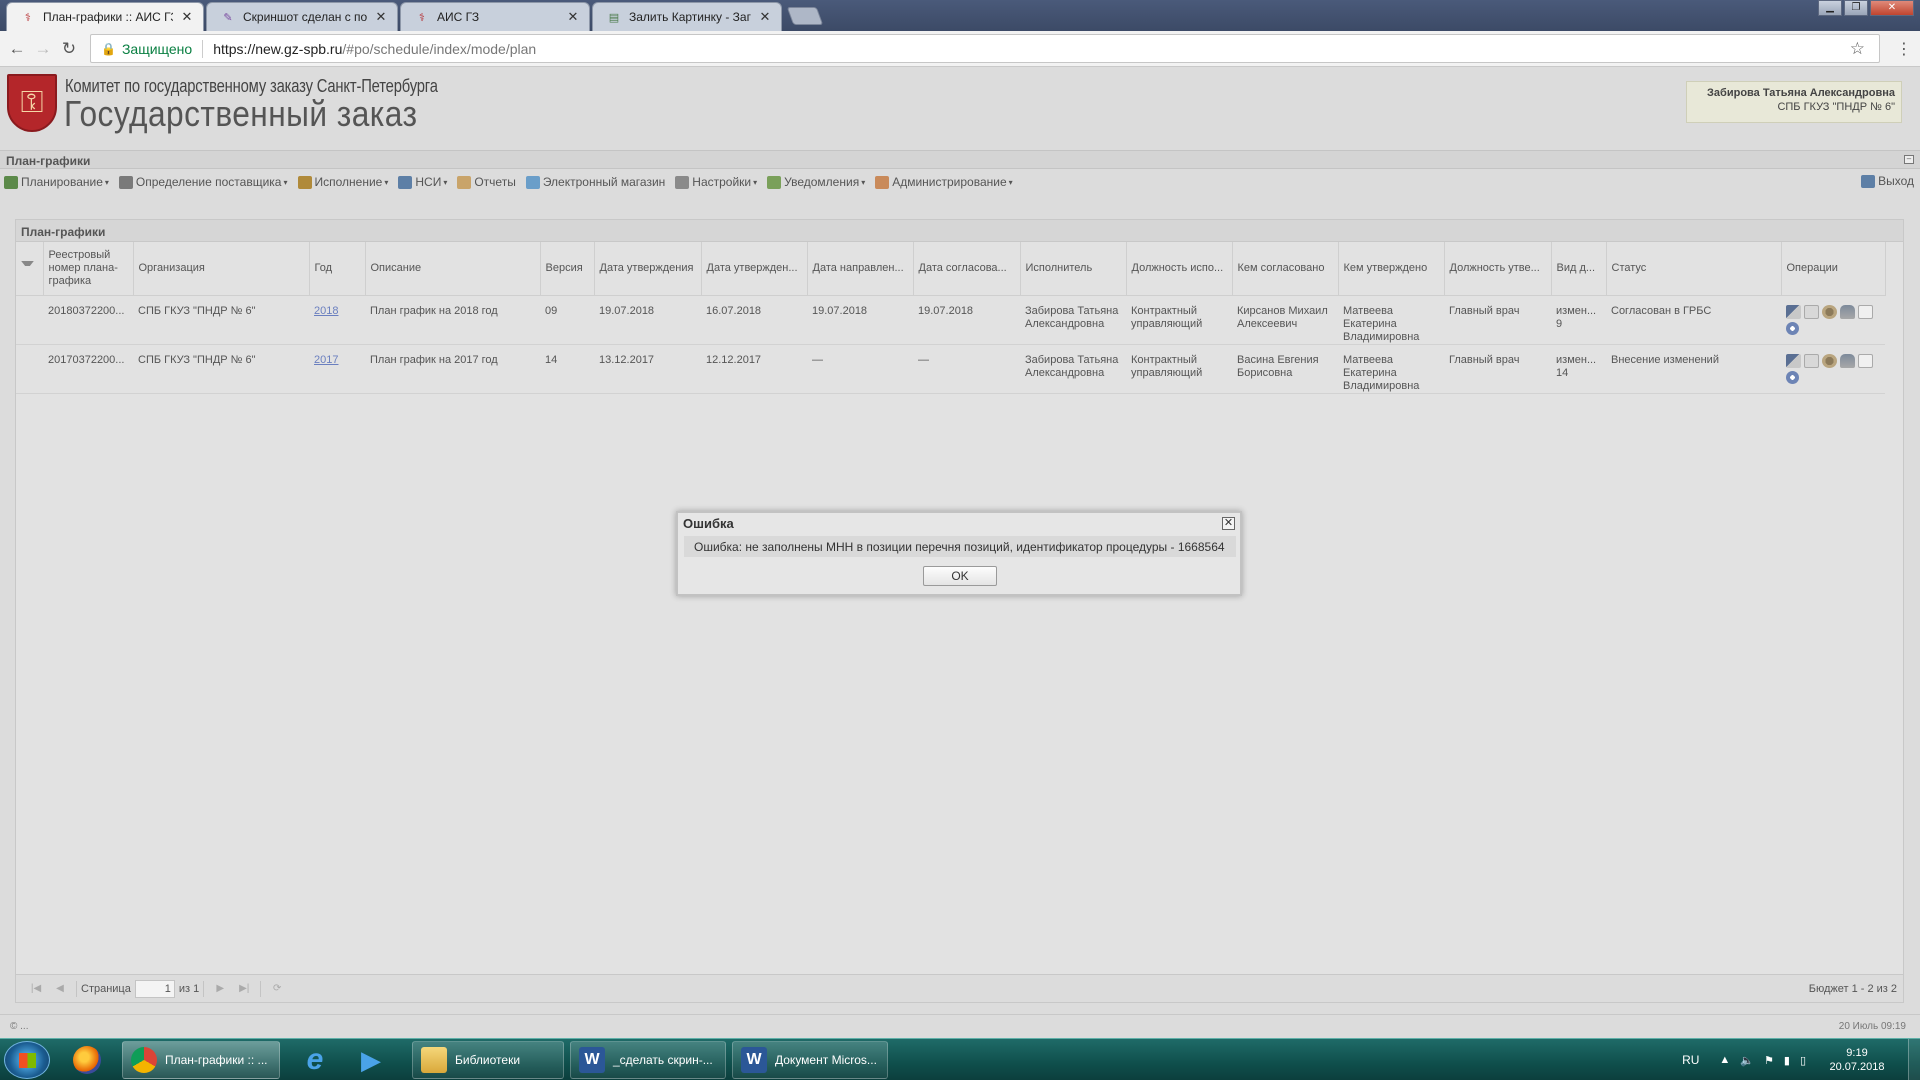 The height and width of the screenshot is (1080, 1920). Describe the element at coordinates (1747, 1060) in the screenshot. I see `volume-icon: 🔈` at that location.